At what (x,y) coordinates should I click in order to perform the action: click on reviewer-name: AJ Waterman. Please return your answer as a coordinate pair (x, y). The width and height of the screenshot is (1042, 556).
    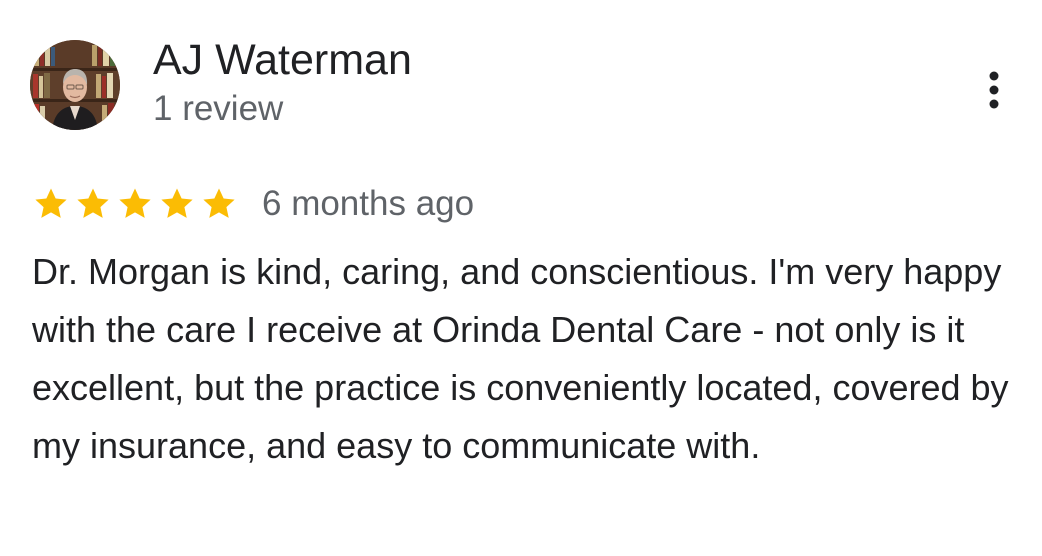
    Looking at the image, I should click on (282, 60).